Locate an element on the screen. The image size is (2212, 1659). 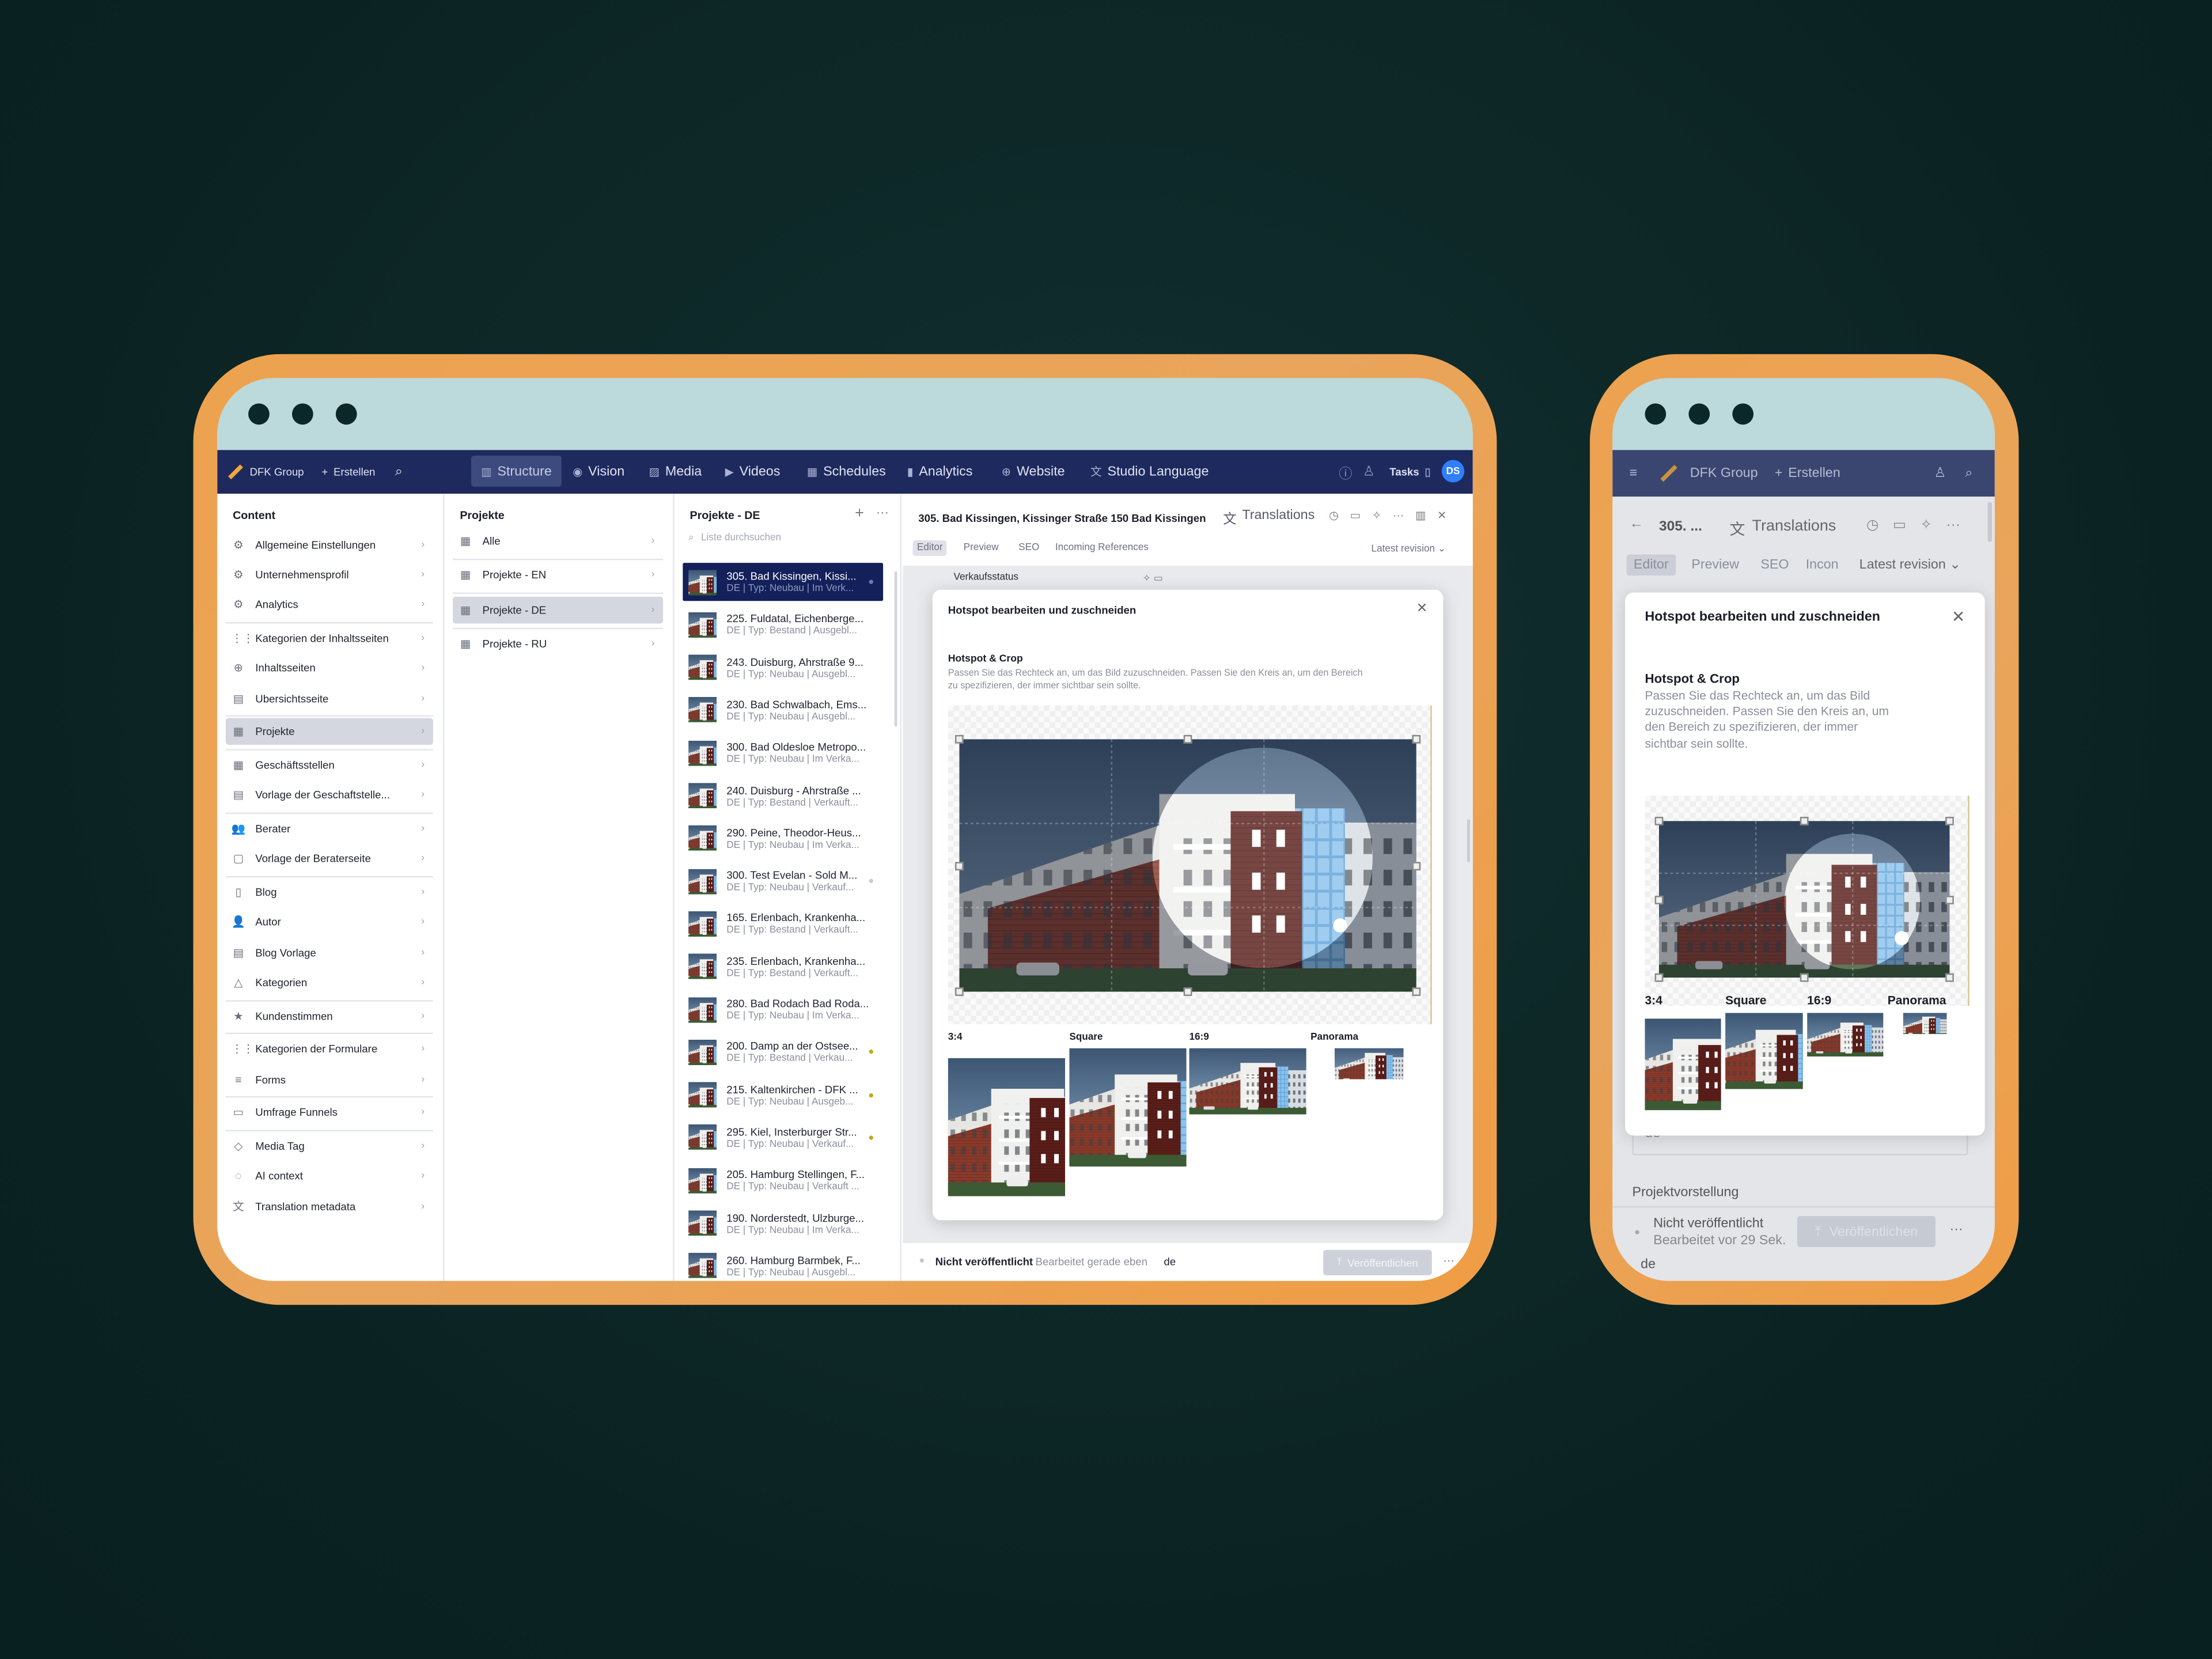
tab-editor: Editor is located at coordinates (929, 548).